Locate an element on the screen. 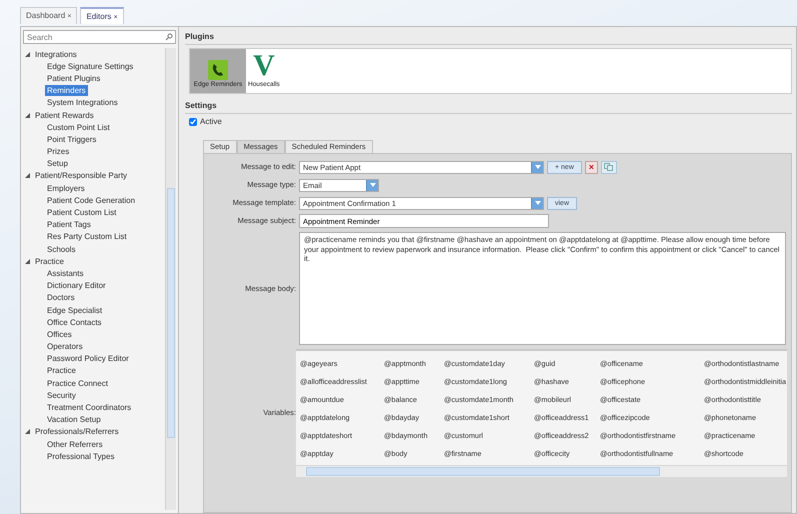 This screenshot has width=797, height=514. tree-item: Professional Types is located at coordinates (80, 456).